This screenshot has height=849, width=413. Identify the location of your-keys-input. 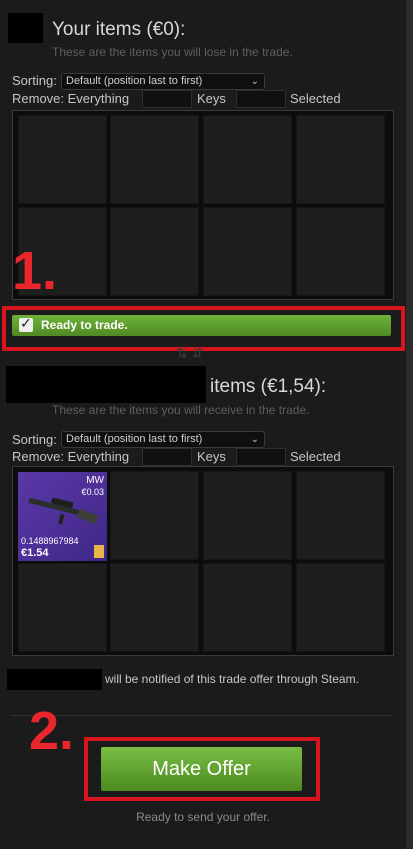
(167, 99).